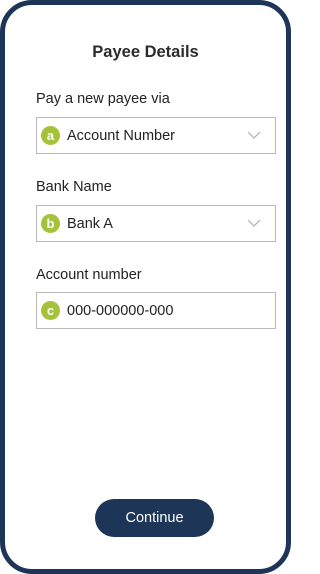  What do you see at coordinates (121, 135) in the screenshot?
I see `pay-via-value: Account Number` at bounding box center [121, 135].